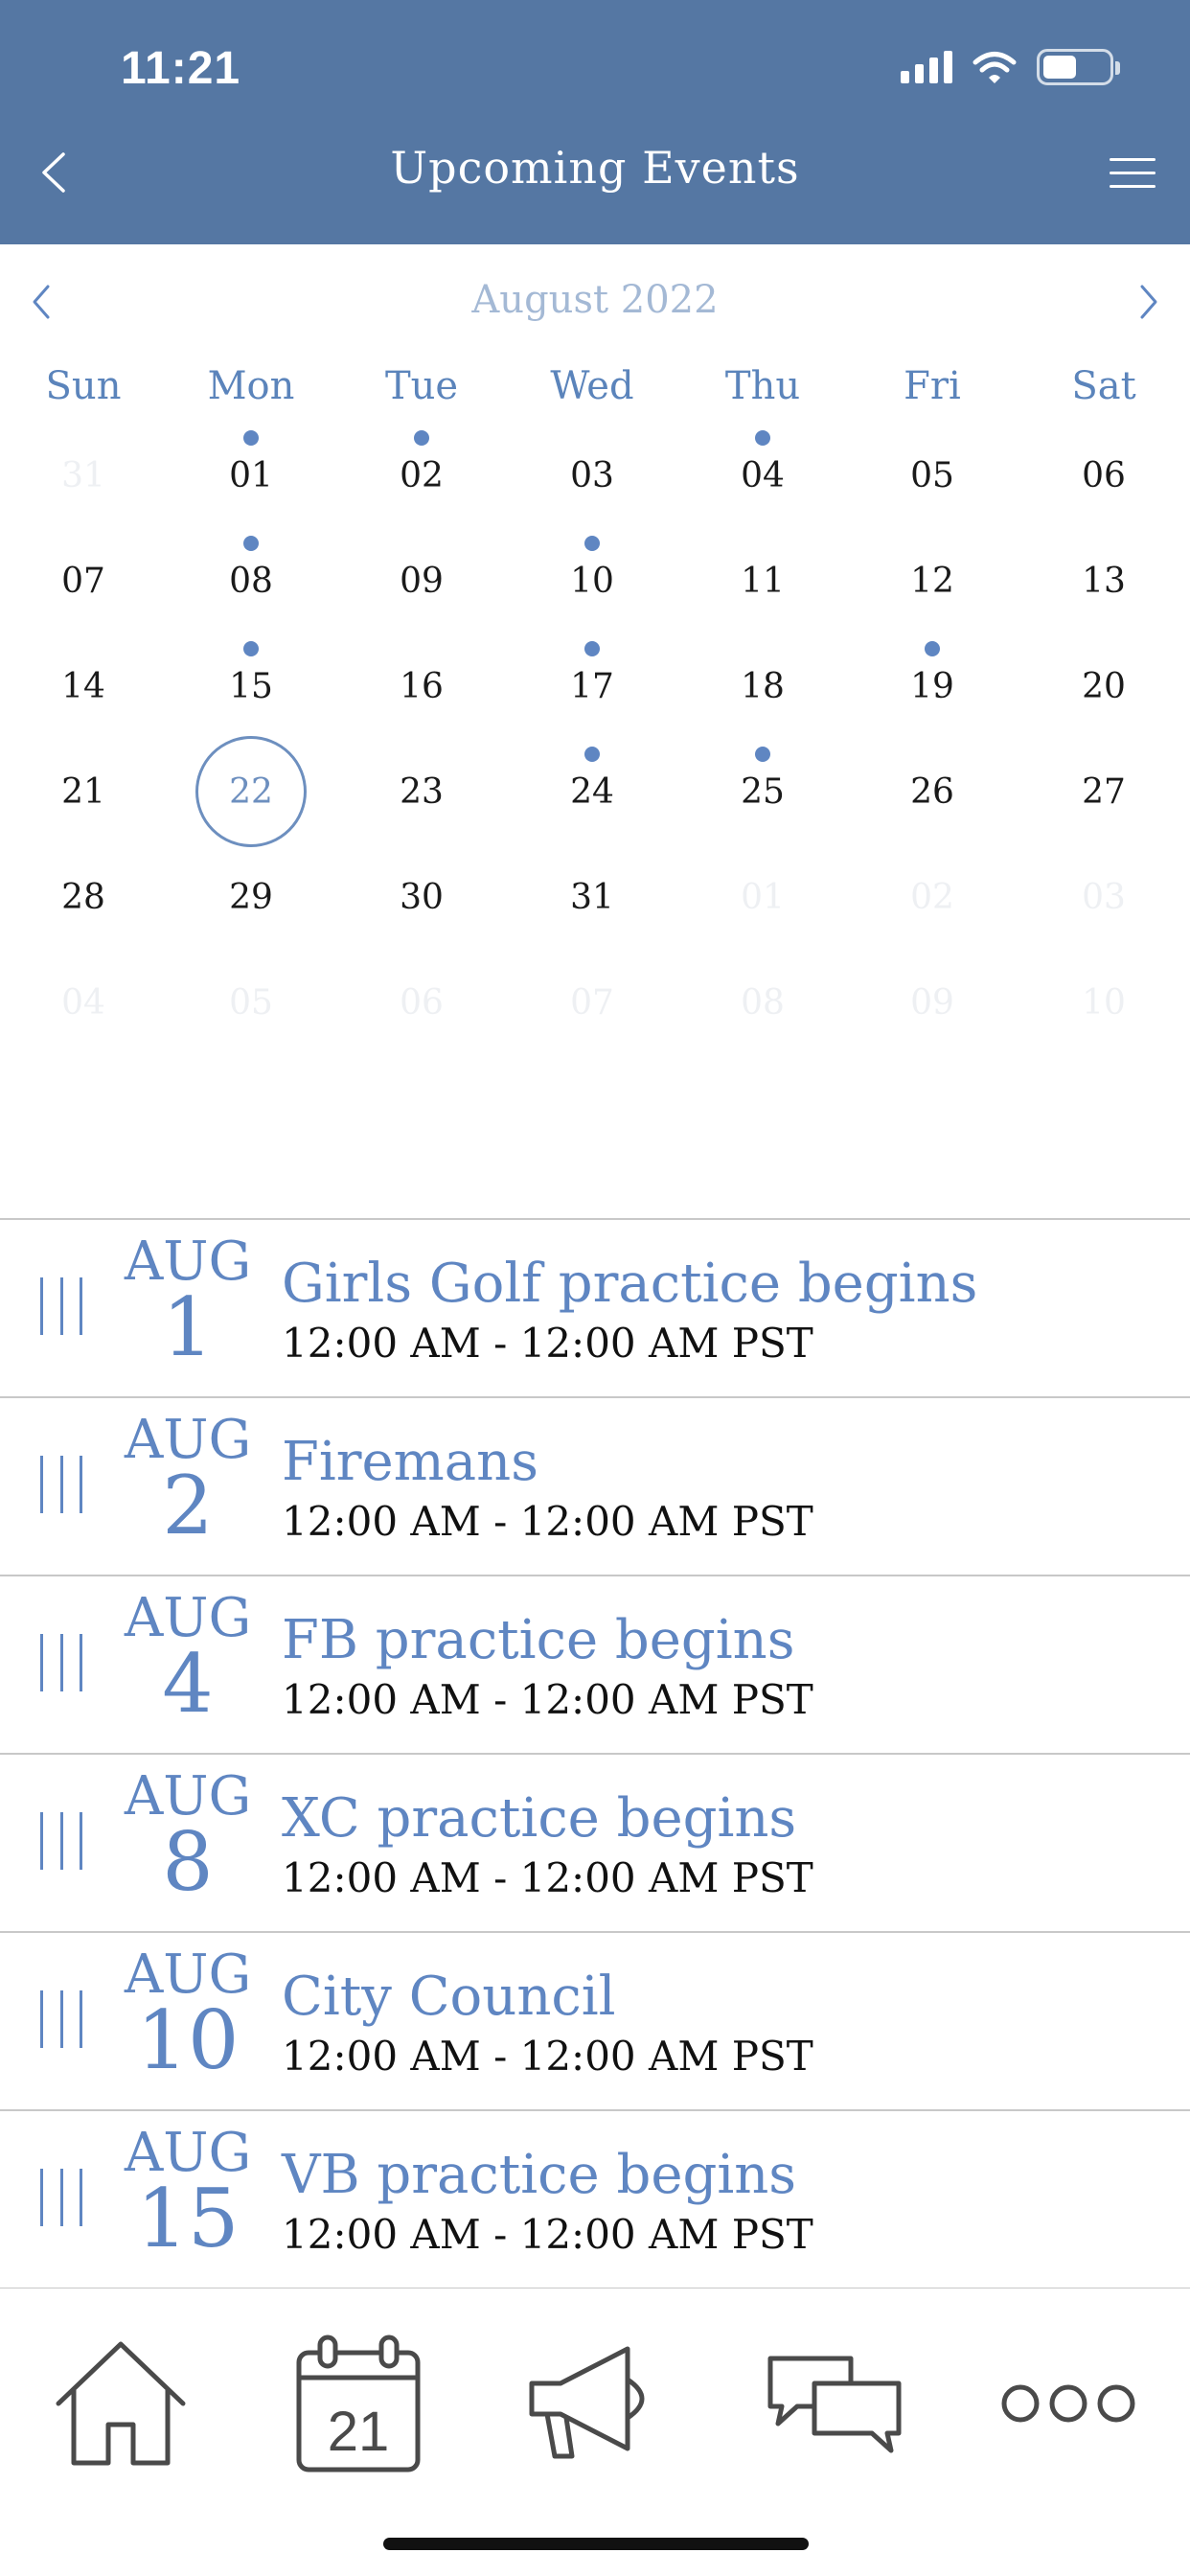 The width and height of the screenshot is (1190, 2576). I want to click on event-date: AUG 15, so click(188, 2195).